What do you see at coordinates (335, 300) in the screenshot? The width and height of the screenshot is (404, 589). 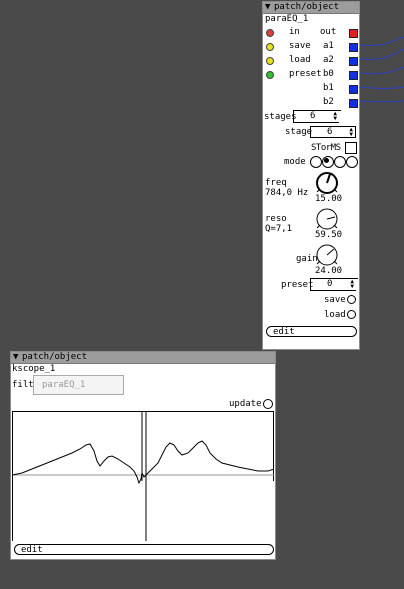 I see `save-label: save` at bounding box center [335, 300].